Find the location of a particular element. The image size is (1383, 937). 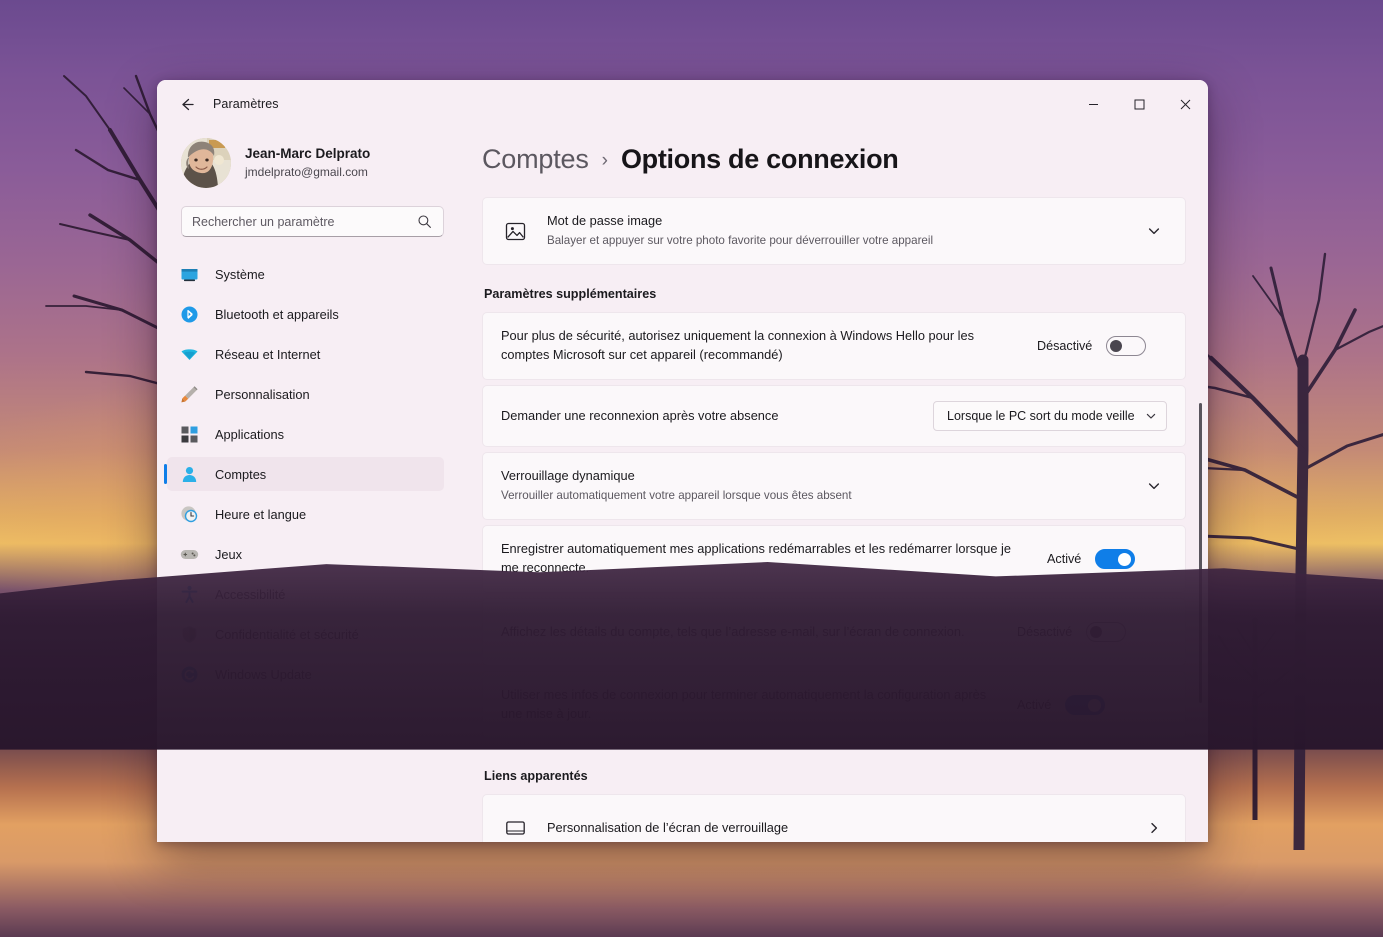

close-icon is located at coordinates (1185, 104).